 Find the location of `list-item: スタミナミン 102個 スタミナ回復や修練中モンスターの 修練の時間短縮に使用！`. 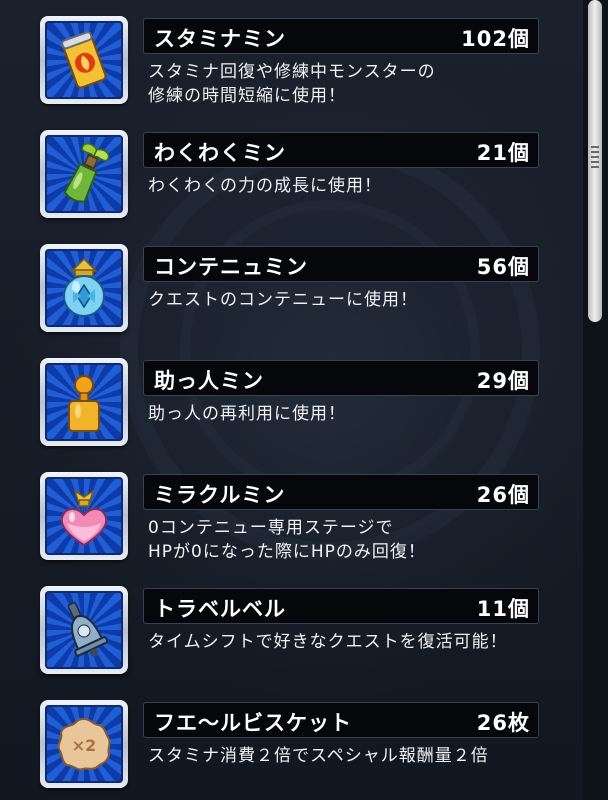

list-item: スタミナミン 102個 スタミナ回復や修練中モンスターの 修練の時間短縮に使用！ is located at coordinates (287, 64).